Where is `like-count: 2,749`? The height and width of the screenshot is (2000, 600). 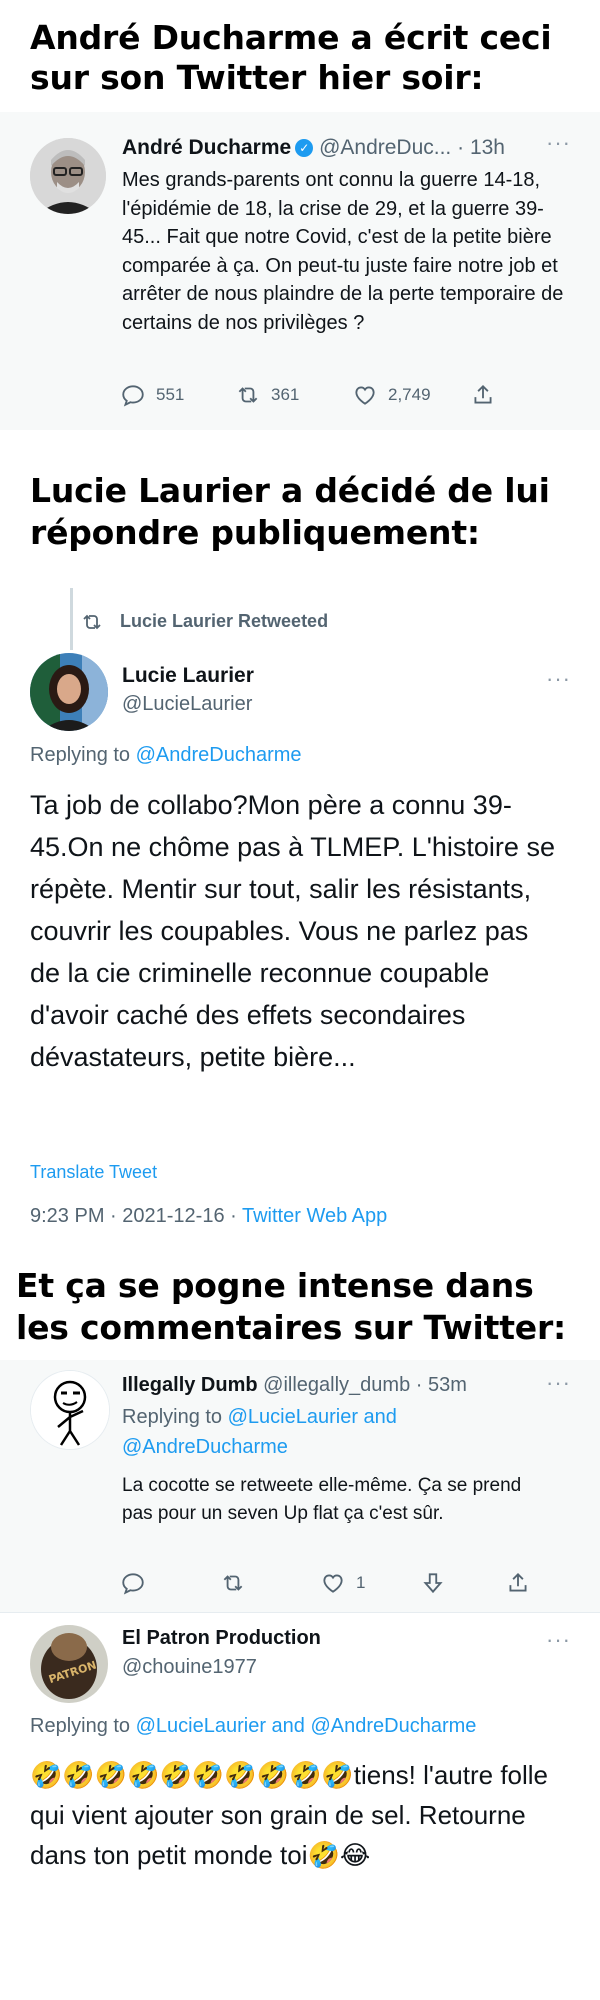
like-count: 2,749 is located at coordinates (409, 394).